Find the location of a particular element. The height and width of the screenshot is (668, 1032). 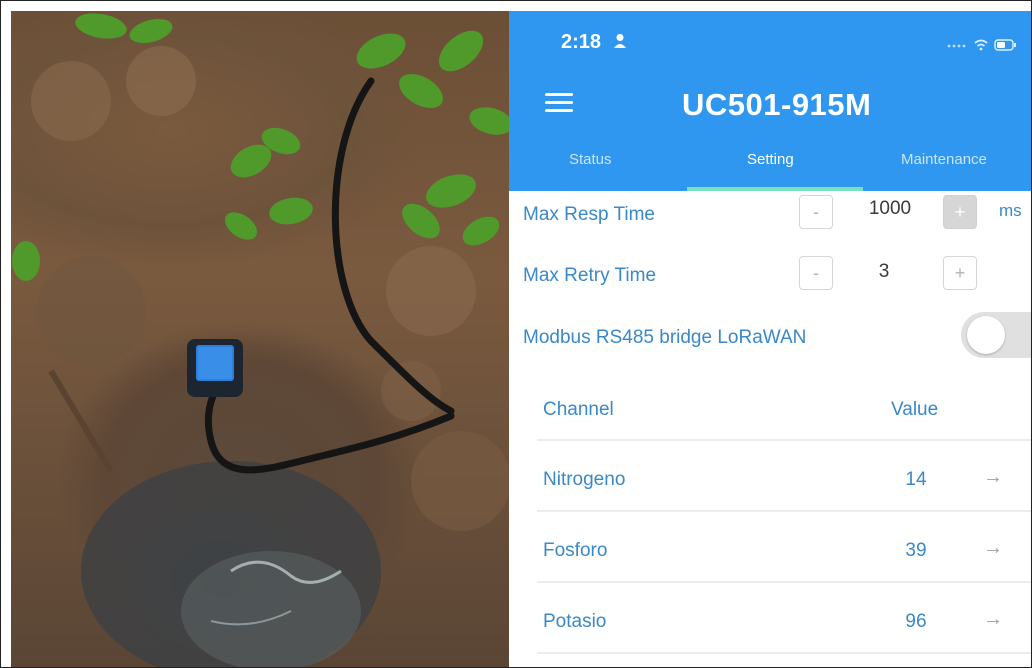

channel-name-fosforo: Fosforo is located at coordinates (575, 551).